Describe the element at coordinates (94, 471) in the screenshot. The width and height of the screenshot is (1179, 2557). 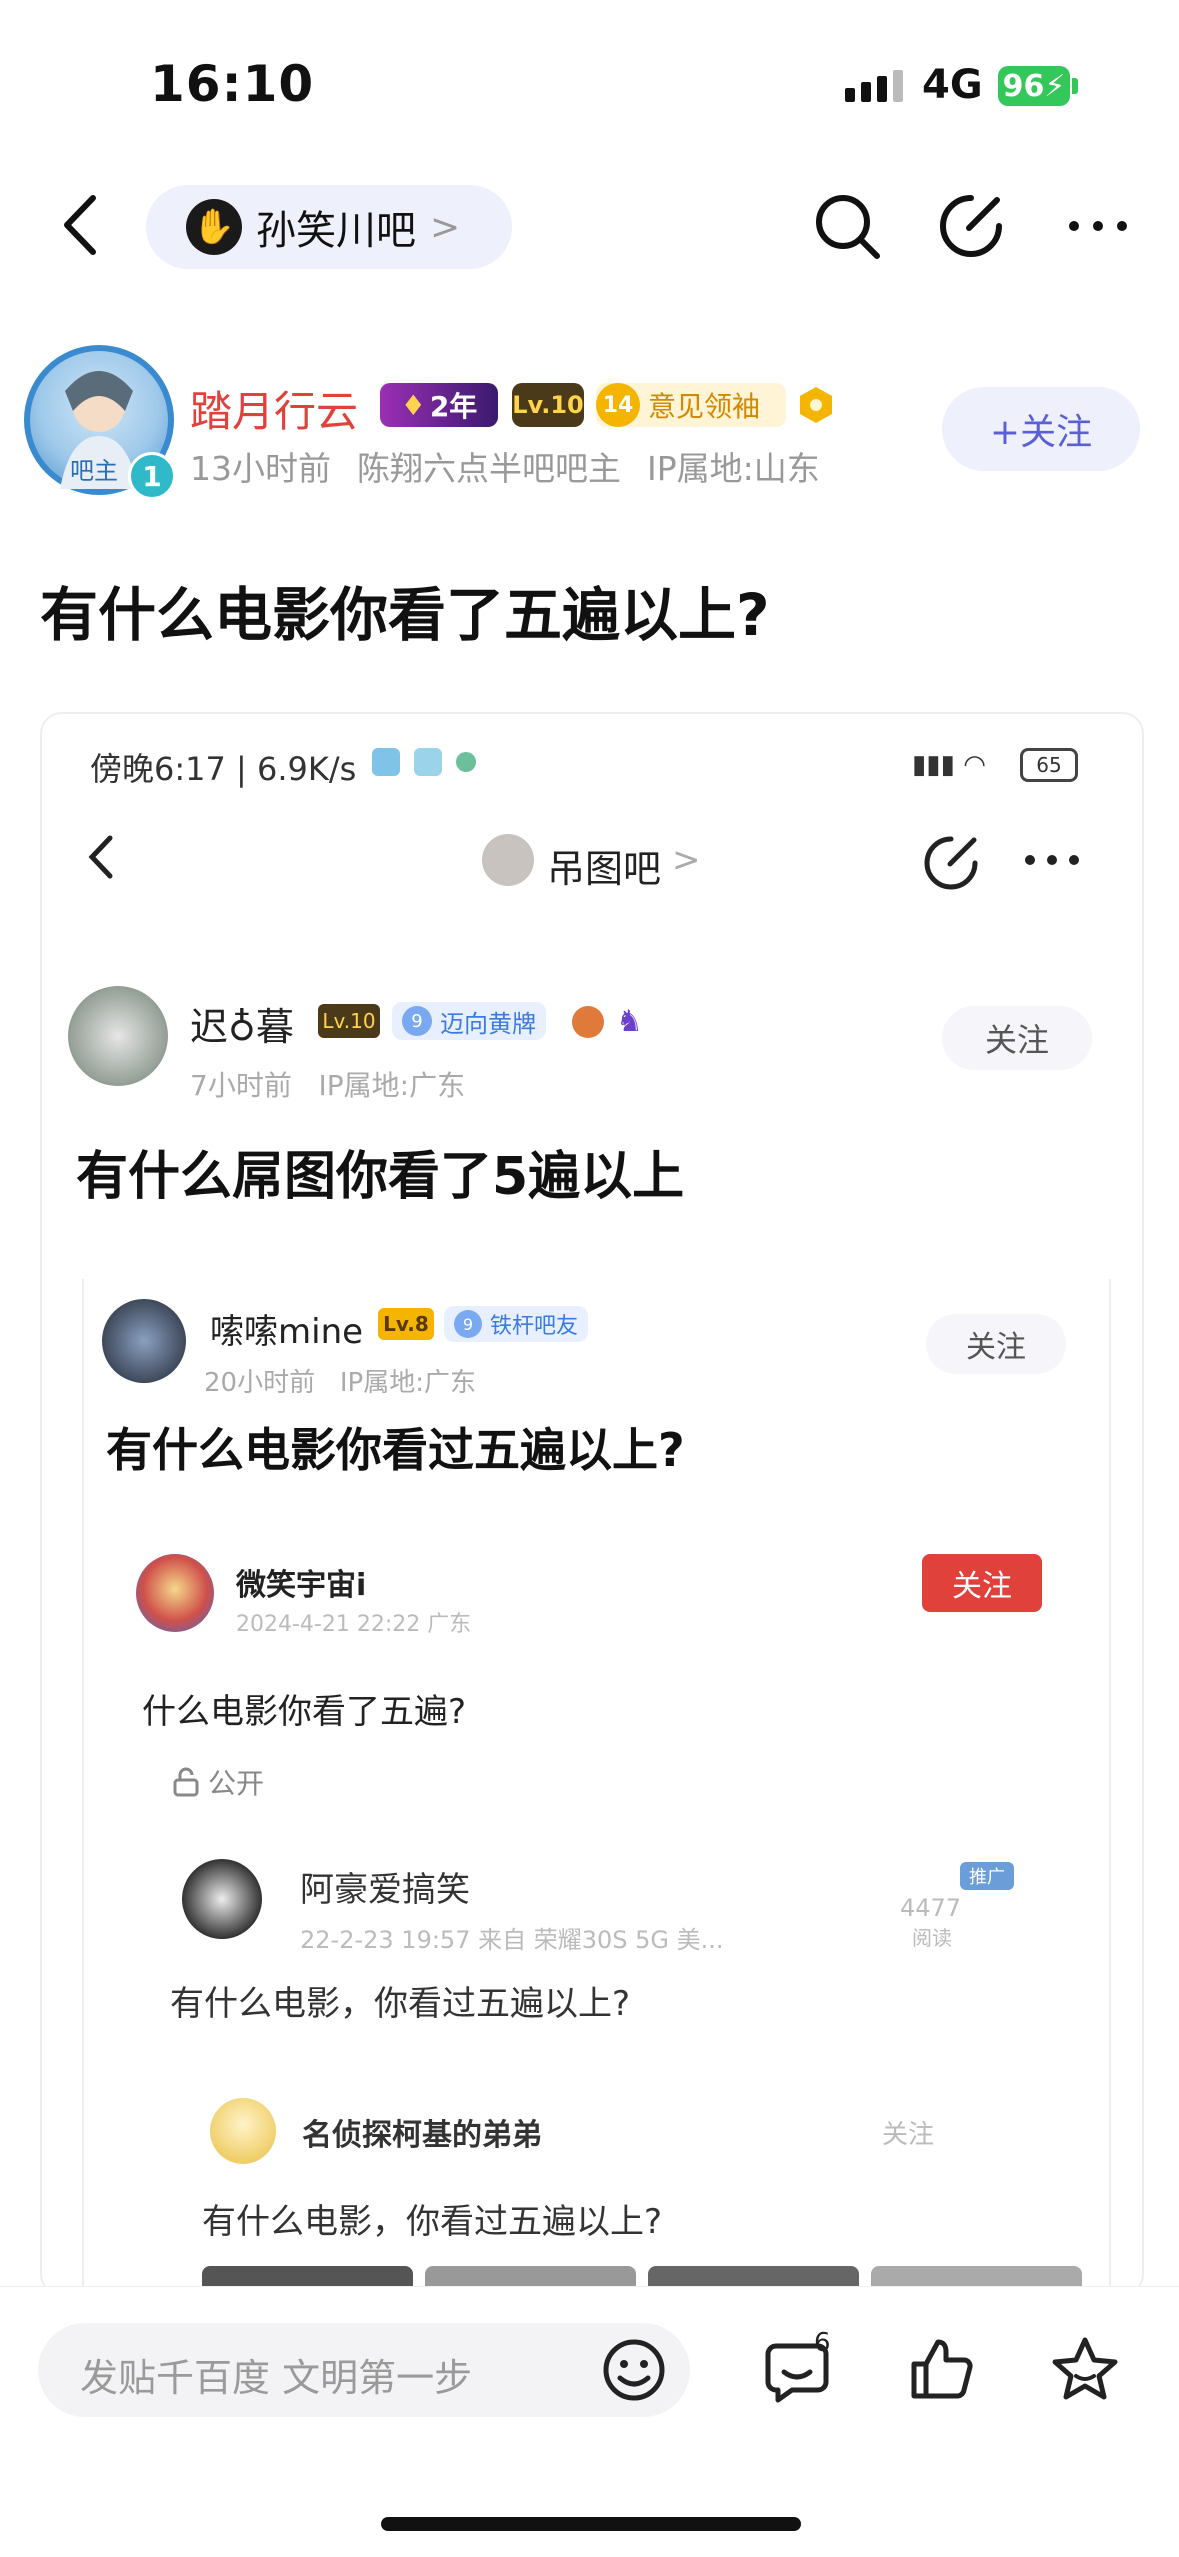
I see `avatar-caption: 吧主` at that location.